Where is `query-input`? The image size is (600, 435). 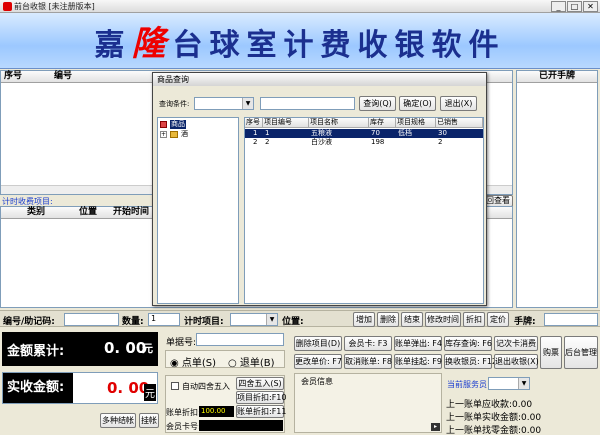 query-input is located at coordinates (307, 103).